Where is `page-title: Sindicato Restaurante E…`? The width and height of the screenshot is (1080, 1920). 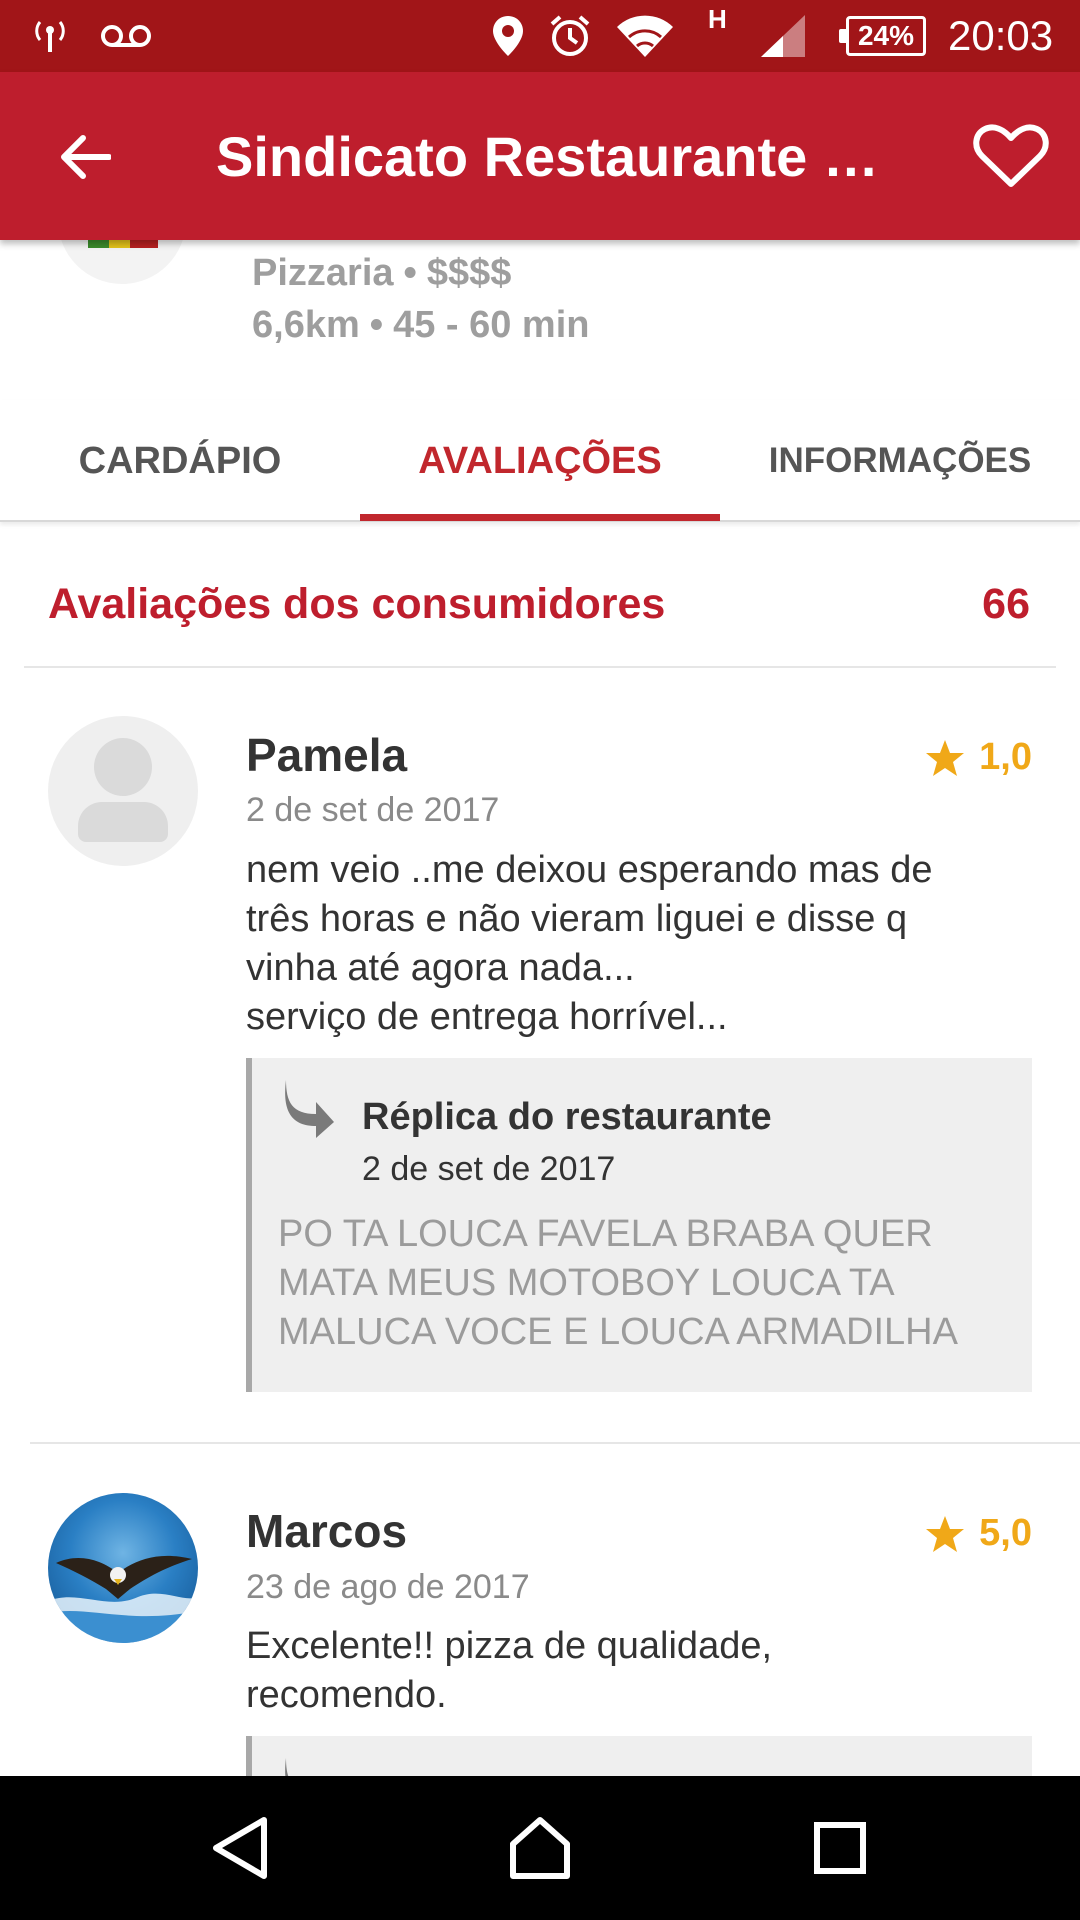
page-title: Sindicato Restaurante E… is located at coordinates (561, 156).